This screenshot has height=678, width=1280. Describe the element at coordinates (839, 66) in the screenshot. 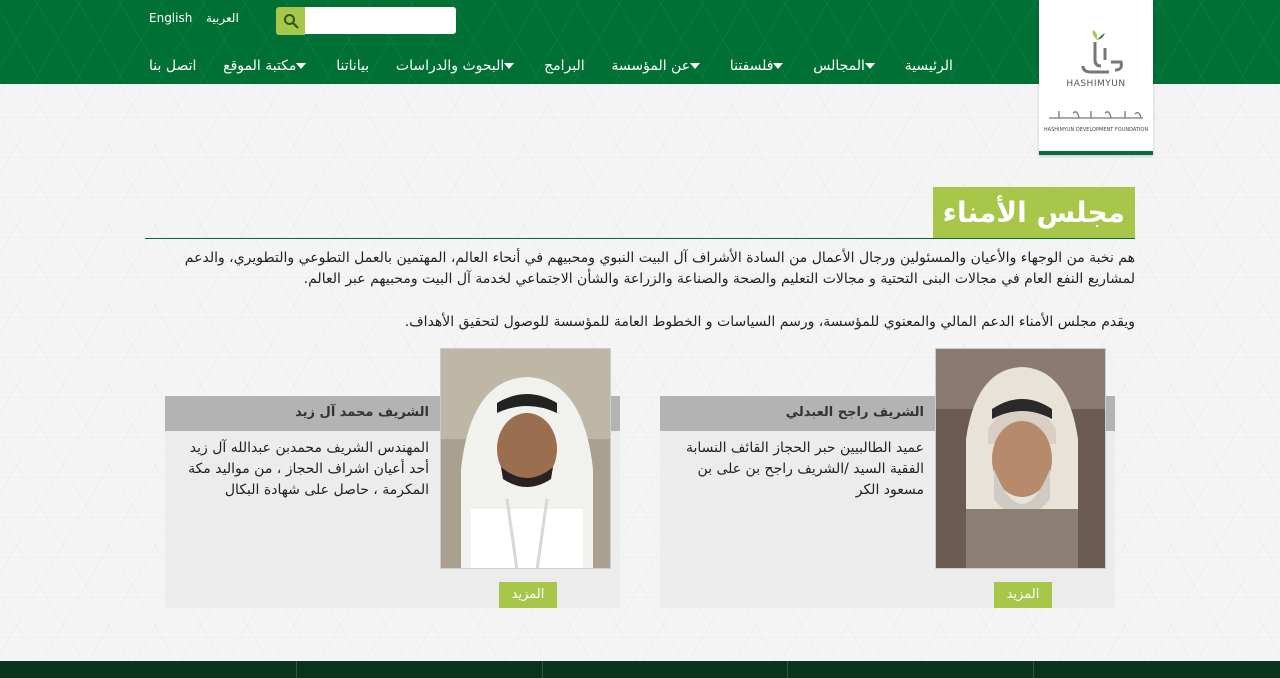

I see `nav-councils-label: المجالس` at that location.